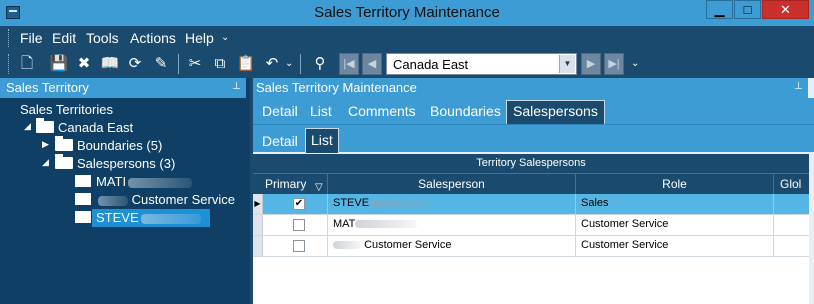 The width and height of the screenshot is (814, 304). What do you see at coordinates (246, 64) in the screenshot?
I see `paste-icon: 📋` at bounding box center [246, 64].